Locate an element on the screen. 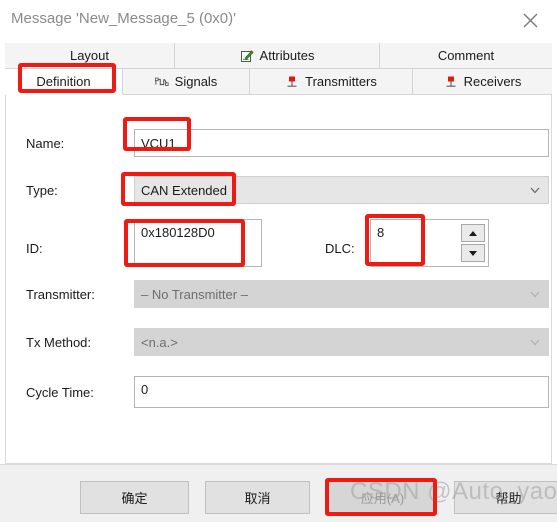 The width and height of the screenshot is (557, 522). dlc-stepper: 8 is located at coordinates (429, 243).